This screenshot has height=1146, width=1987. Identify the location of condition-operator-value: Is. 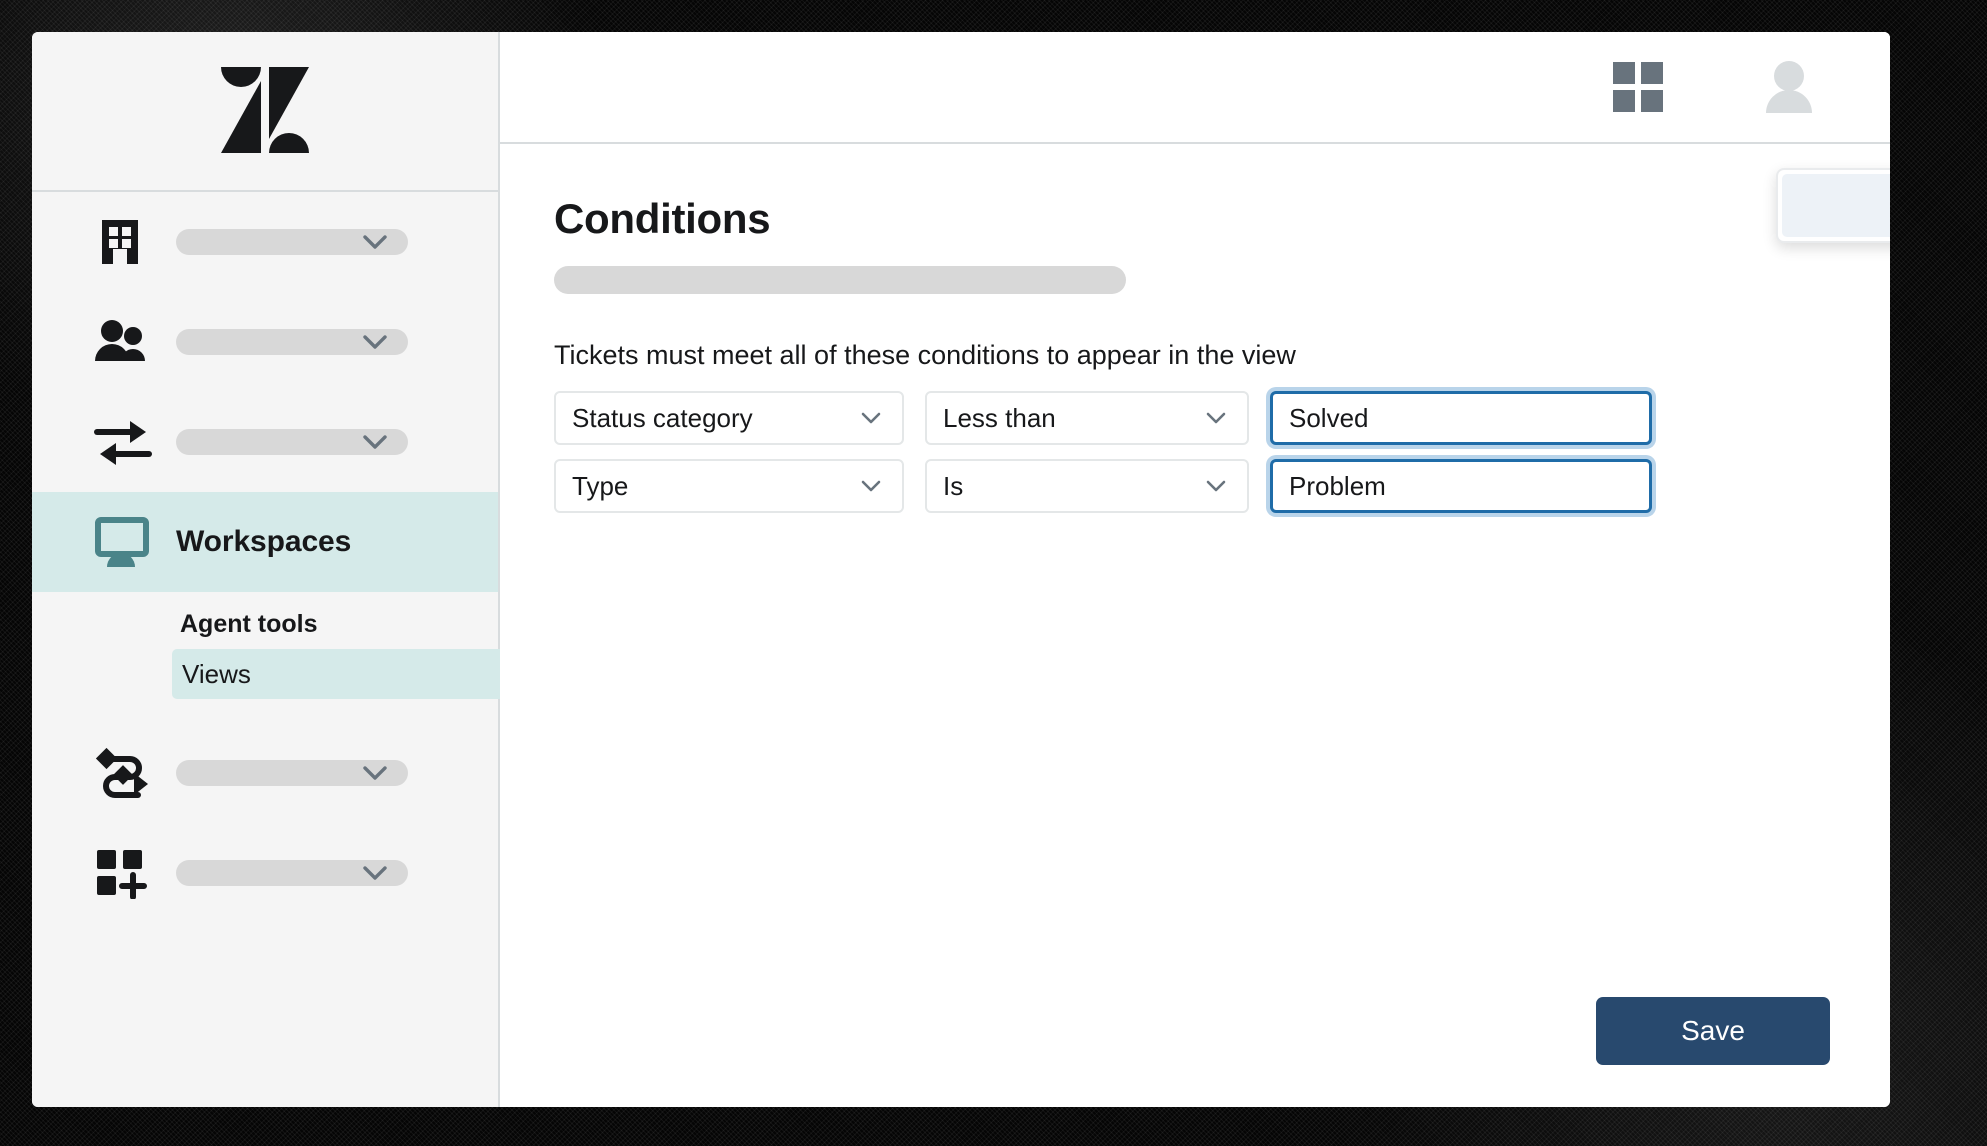
(953, 485).